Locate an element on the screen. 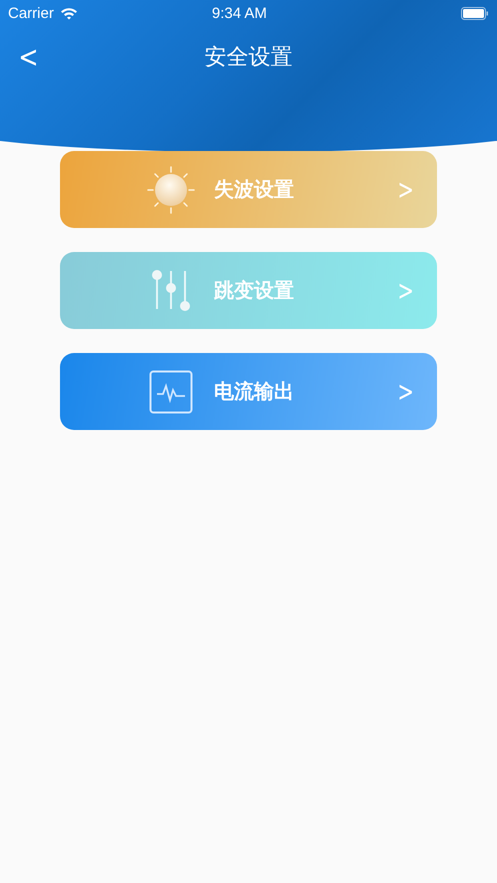  sun-icon is located at coordinates (171, 190).